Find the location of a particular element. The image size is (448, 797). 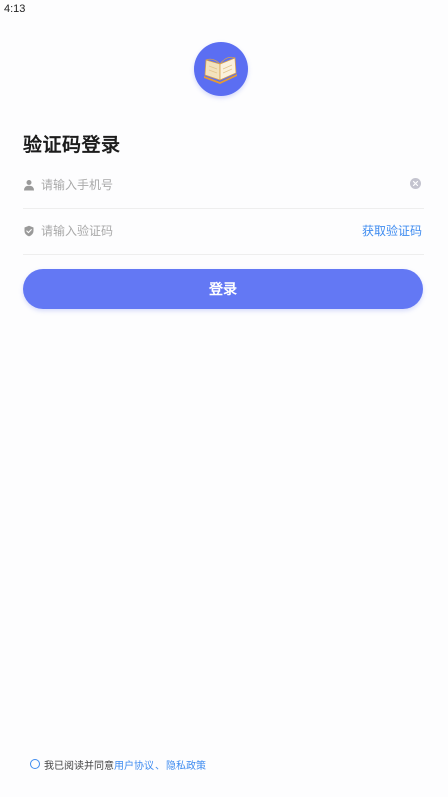

user-agreement-link: 用户协议 is located at coordinates (134, 764).